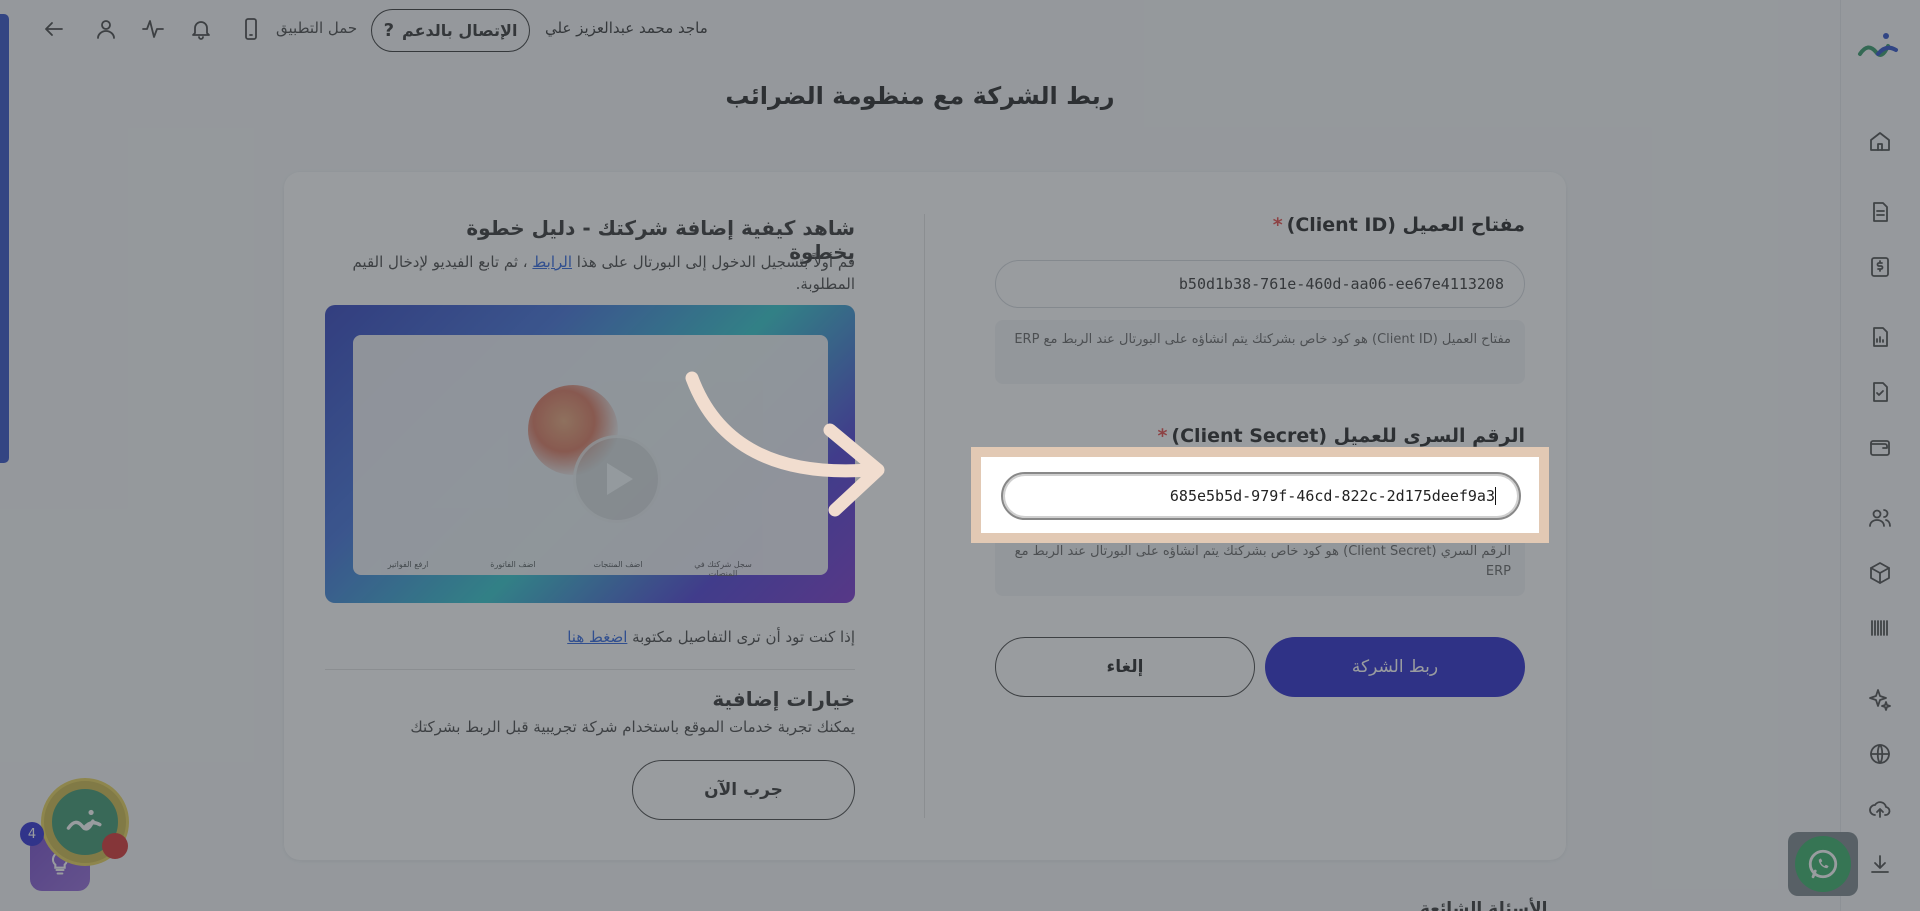  I want to click on box-icon, so click(1880, 573).